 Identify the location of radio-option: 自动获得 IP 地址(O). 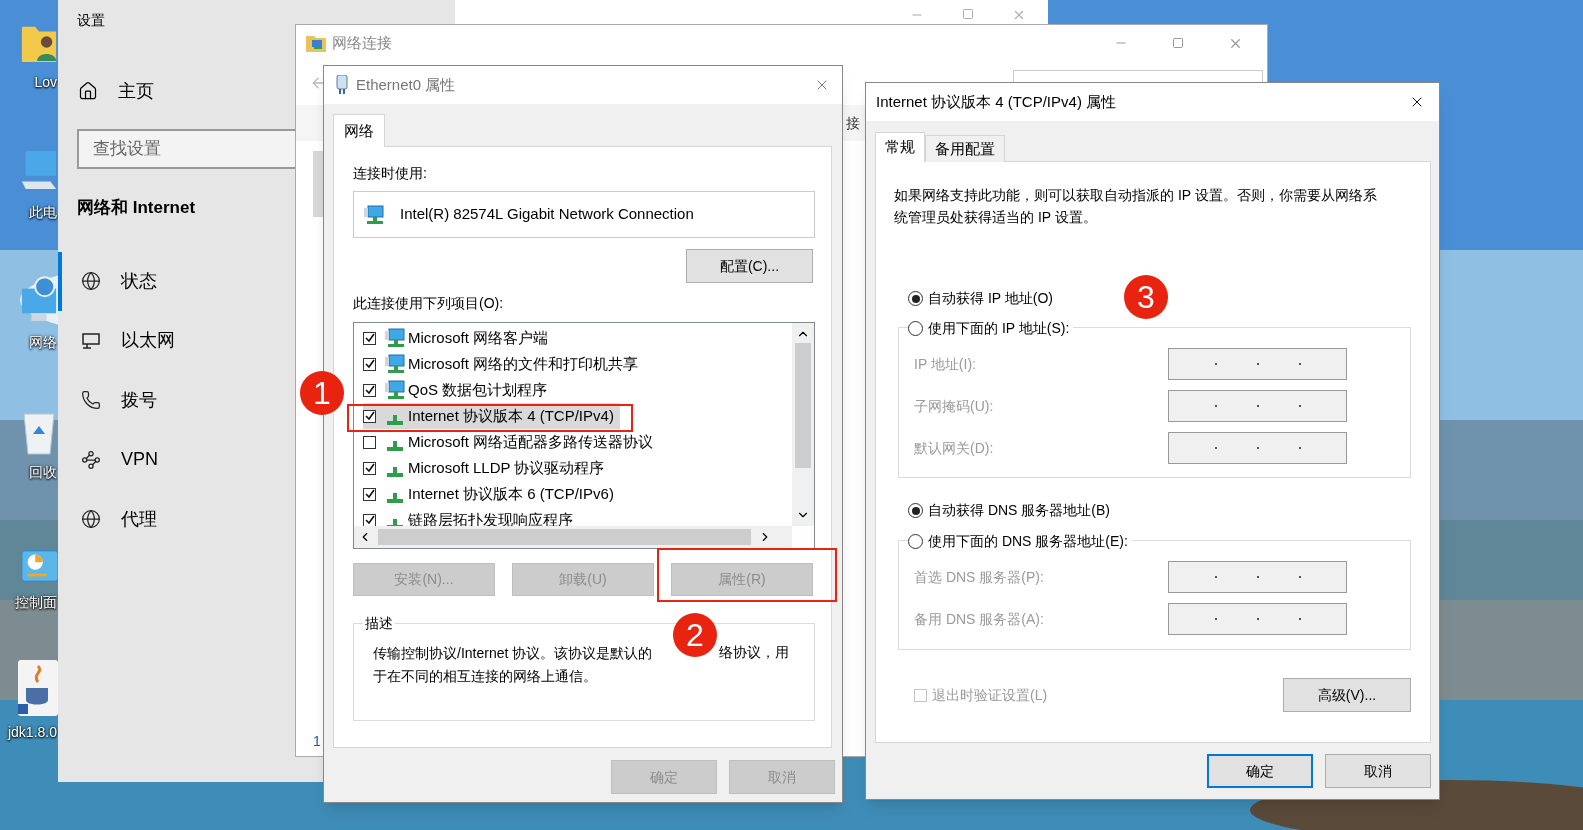
(980, 298).